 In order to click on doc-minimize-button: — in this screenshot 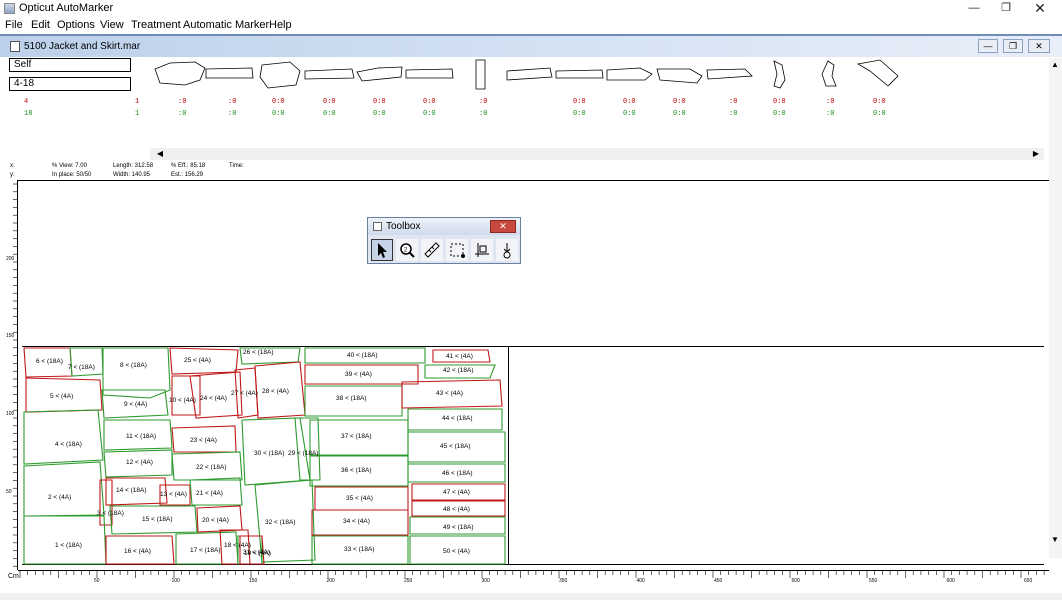, I will do `click(988, 46)`.